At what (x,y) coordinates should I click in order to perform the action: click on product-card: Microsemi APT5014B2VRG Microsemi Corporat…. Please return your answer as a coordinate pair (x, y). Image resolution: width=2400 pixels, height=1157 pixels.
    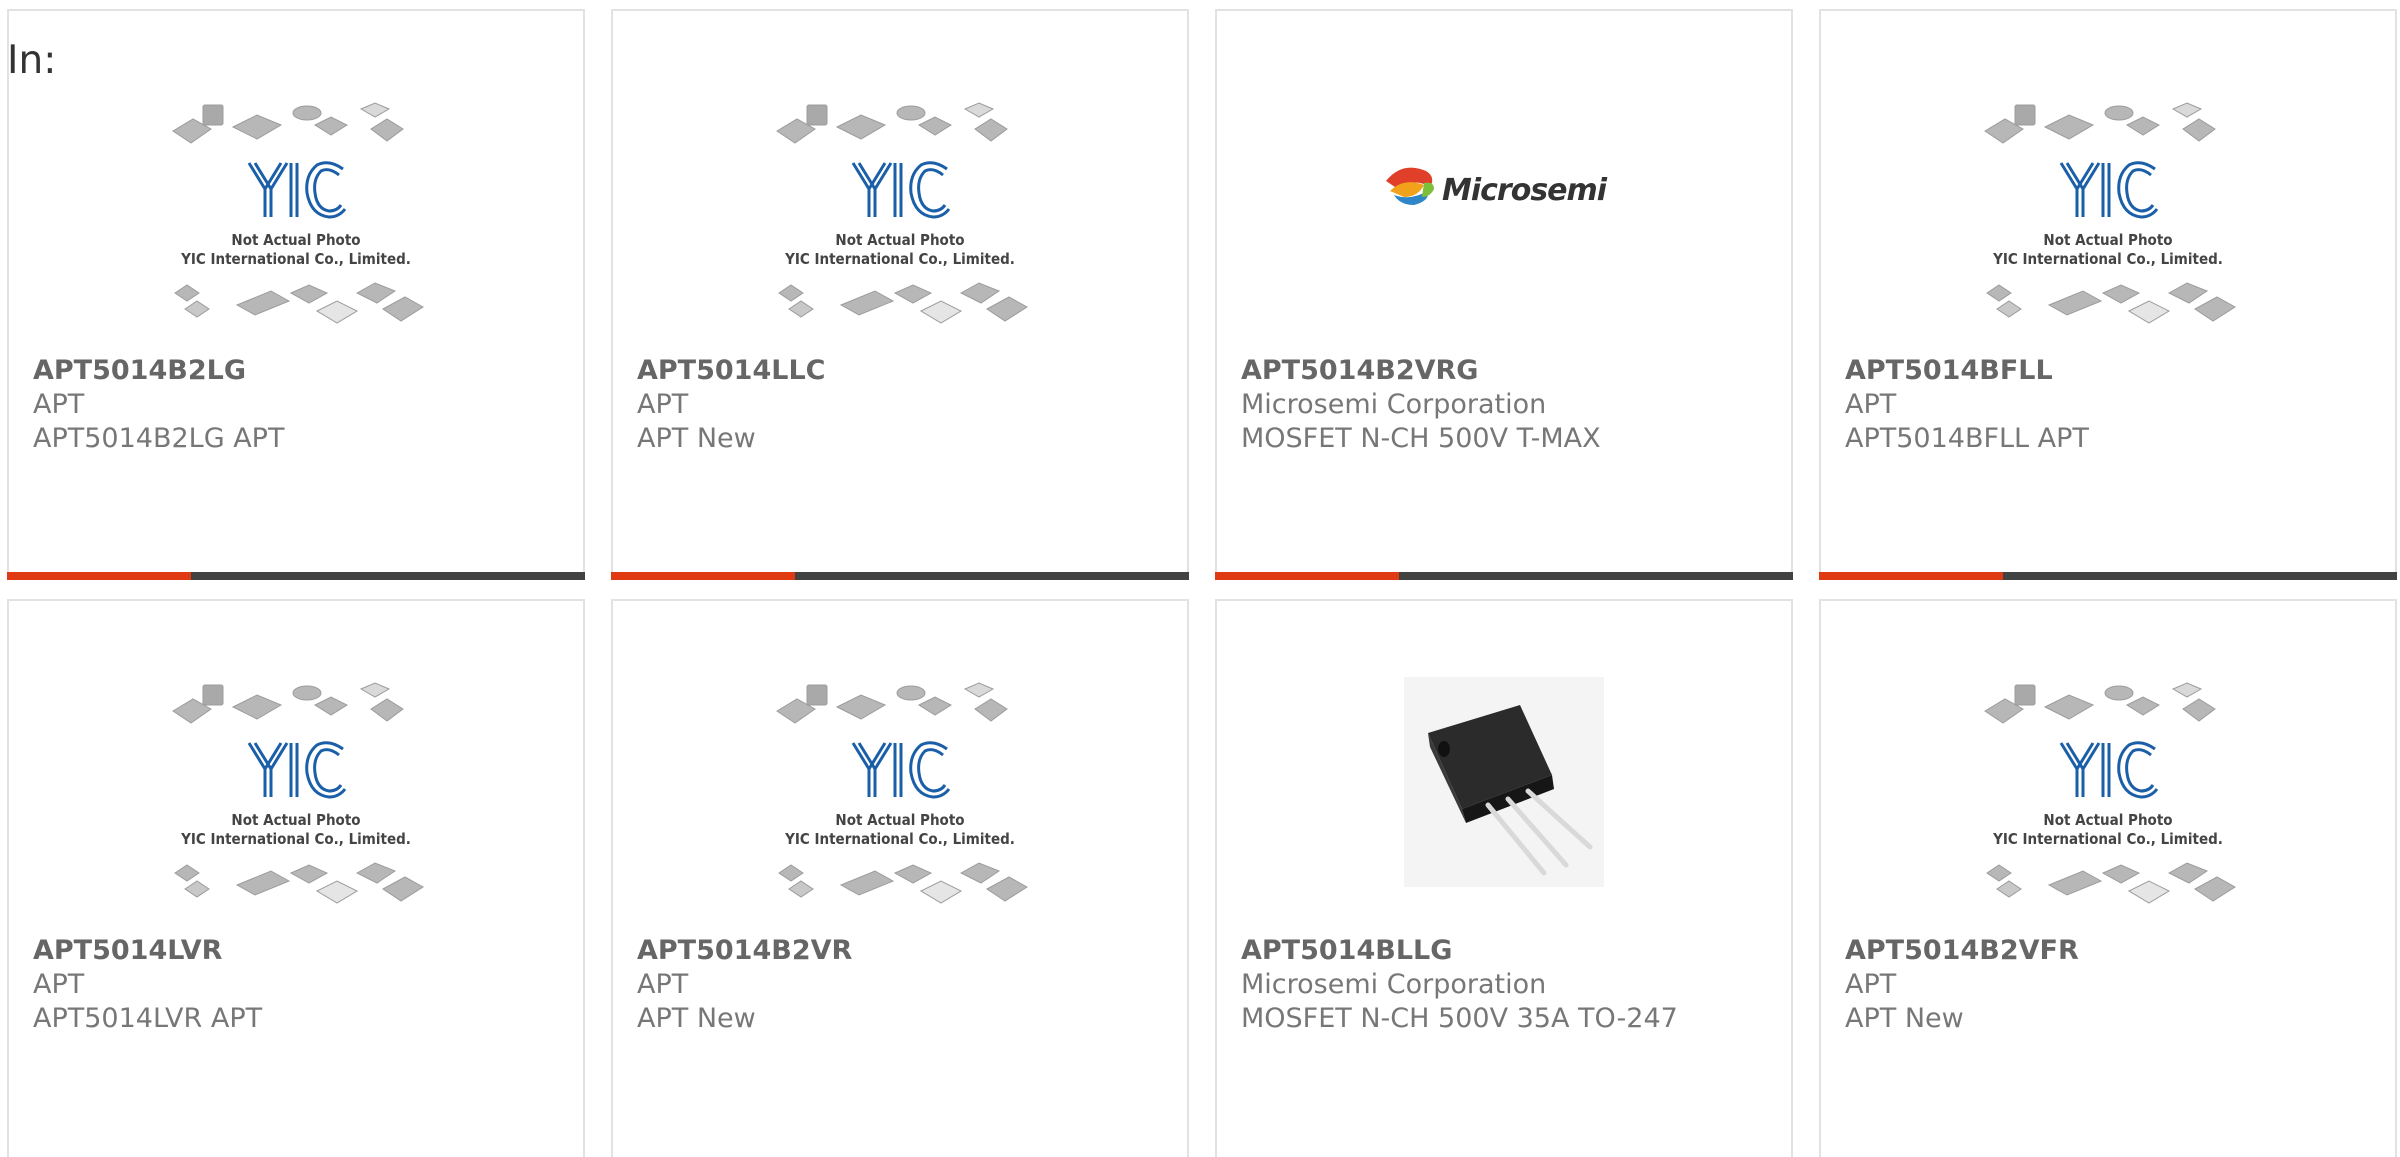
    Looking at the image, I should click on (1504, 294).